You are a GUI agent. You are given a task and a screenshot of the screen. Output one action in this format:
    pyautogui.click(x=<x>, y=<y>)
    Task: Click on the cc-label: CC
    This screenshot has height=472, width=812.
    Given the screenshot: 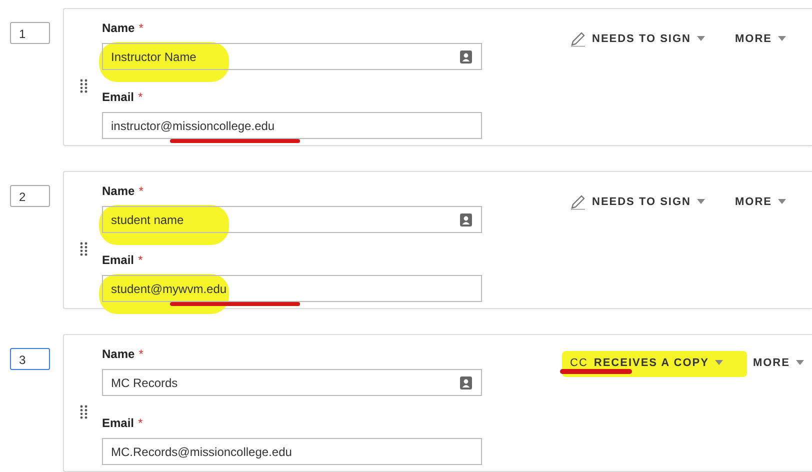 What is the action you would take?
    pyautogui.click(x=579, y=363)
    